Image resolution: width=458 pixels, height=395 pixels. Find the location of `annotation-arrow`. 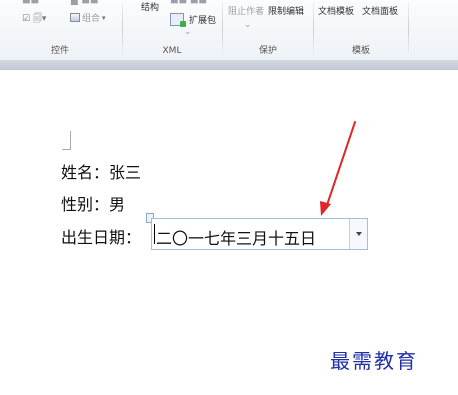

annotation-arrow is located at coordinates (338, 168).